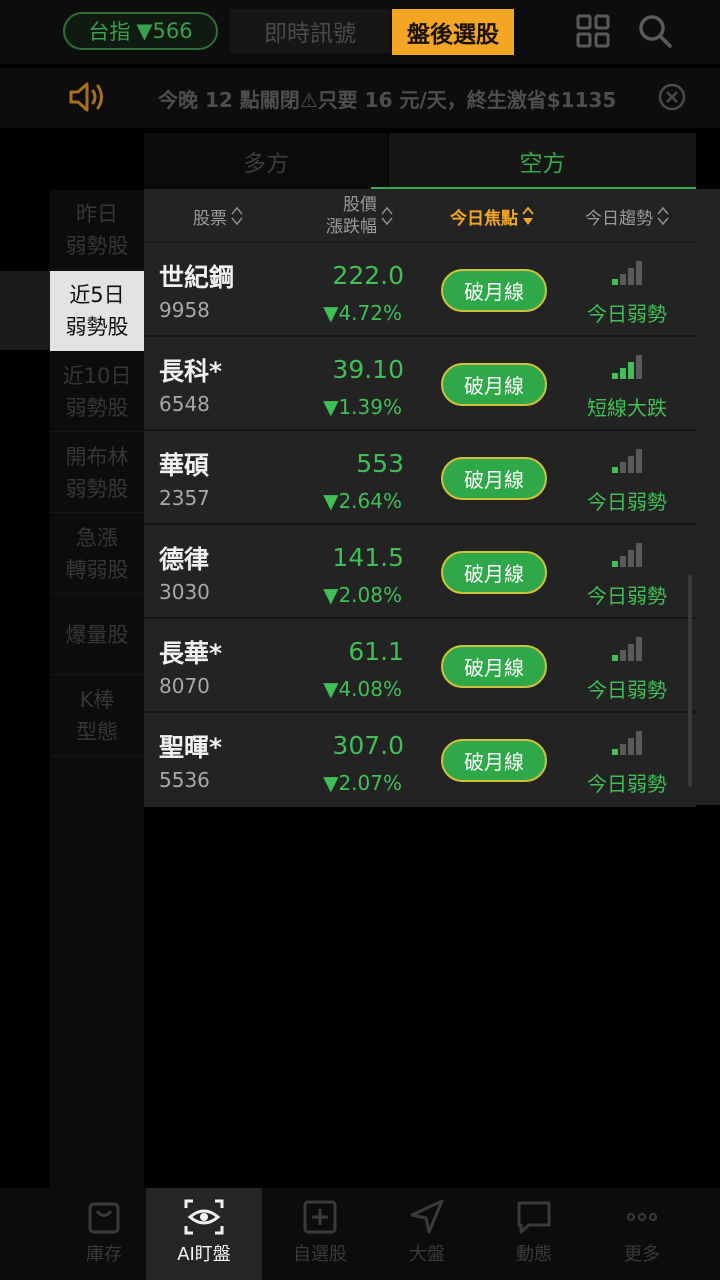 The width and height of the screenshot is (720, 1280). I want to click on speaker-icon, so click(86, 97).